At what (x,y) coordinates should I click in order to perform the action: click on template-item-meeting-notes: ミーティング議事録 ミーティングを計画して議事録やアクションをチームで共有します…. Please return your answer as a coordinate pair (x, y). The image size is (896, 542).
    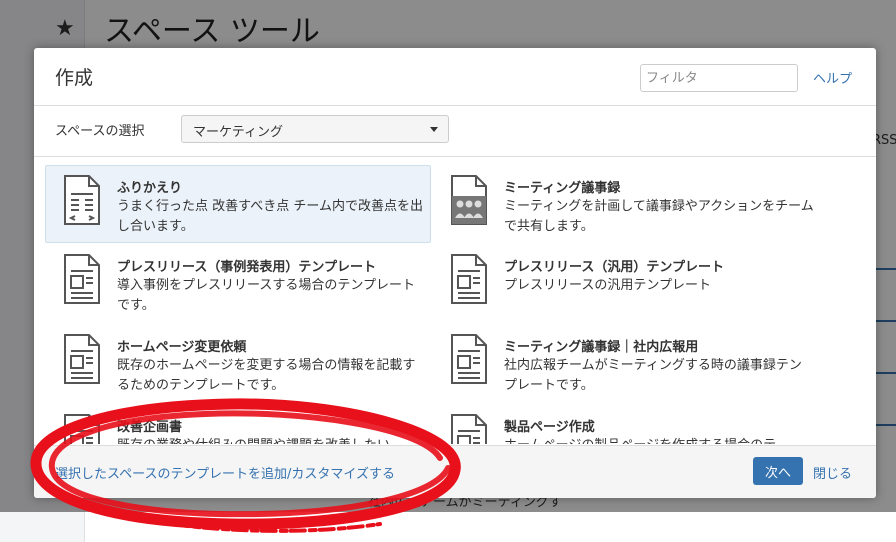
    Looking at the image, I should click on (625, 204).